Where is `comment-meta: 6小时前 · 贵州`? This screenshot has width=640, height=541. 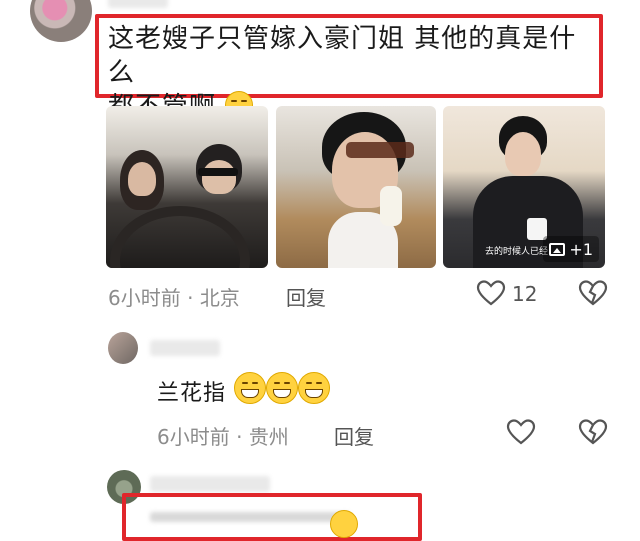 comment-meta: 6小时前 · 贵州 is located at coordinates (223, 435).